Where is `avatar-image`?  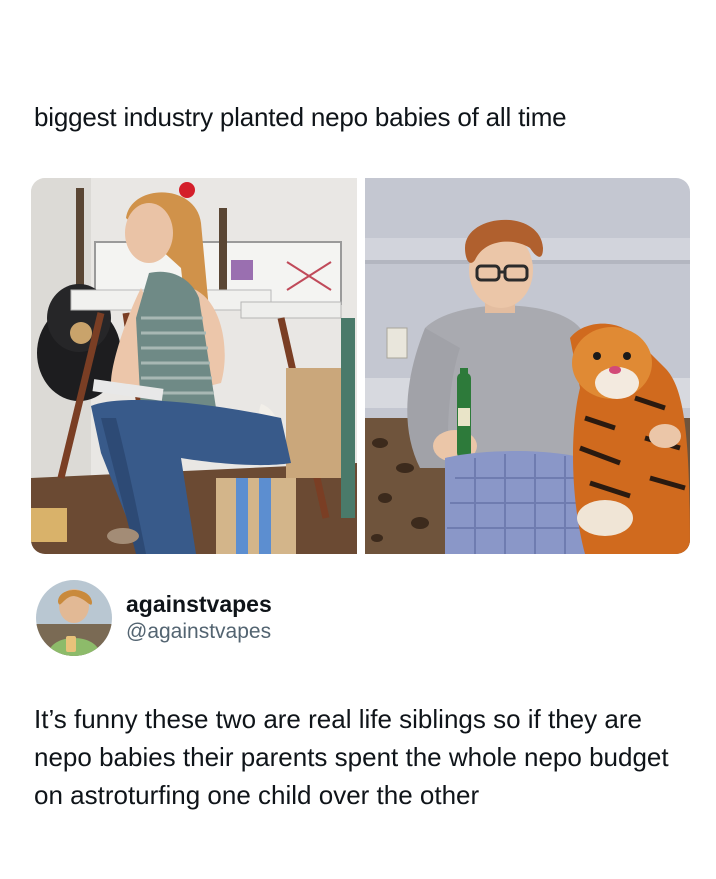
avatar-image is located at coordinates (74, 618).